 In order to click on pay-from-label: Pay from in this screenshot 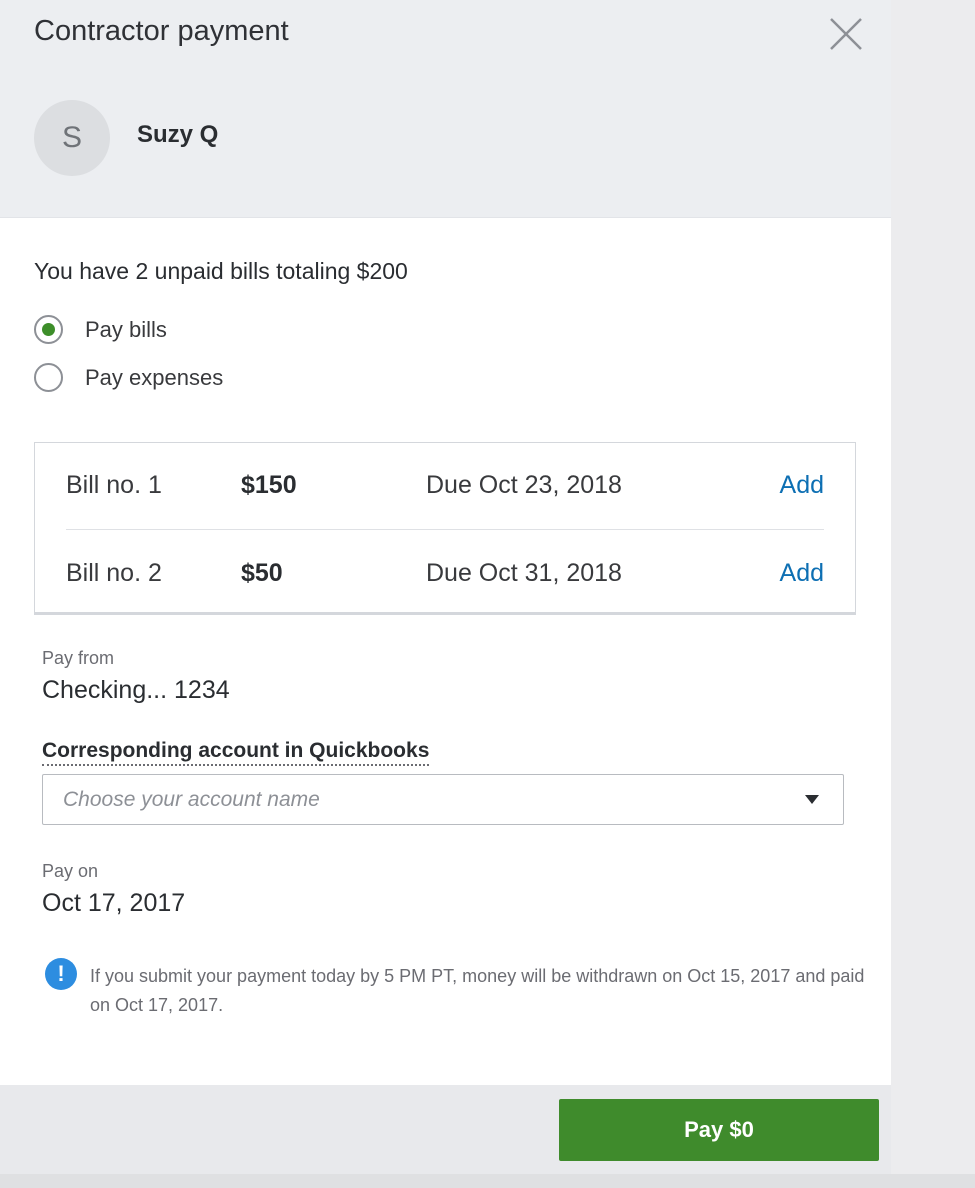, I will do `click(78, 658)`.